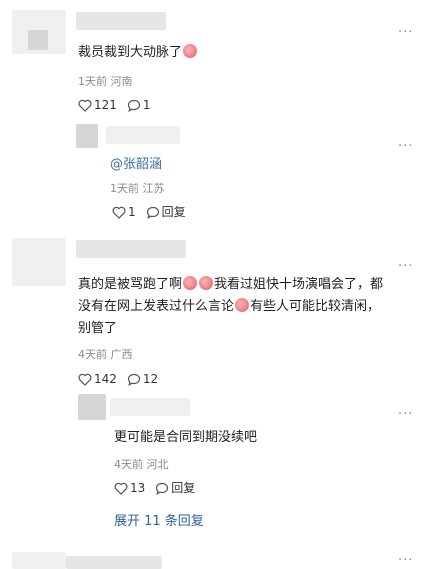 This screenshot has height=569, width=428. I want to click on comment-actions: 121 1, so click(114, 105).